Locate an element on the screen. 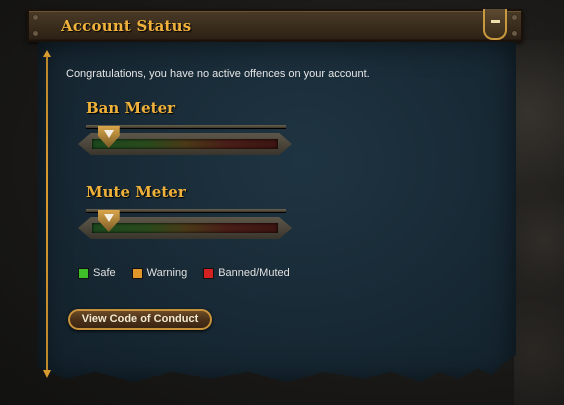 The image size is (564, 405). mute-meter-title: Mute Meter is located at coordinates (136, 192).